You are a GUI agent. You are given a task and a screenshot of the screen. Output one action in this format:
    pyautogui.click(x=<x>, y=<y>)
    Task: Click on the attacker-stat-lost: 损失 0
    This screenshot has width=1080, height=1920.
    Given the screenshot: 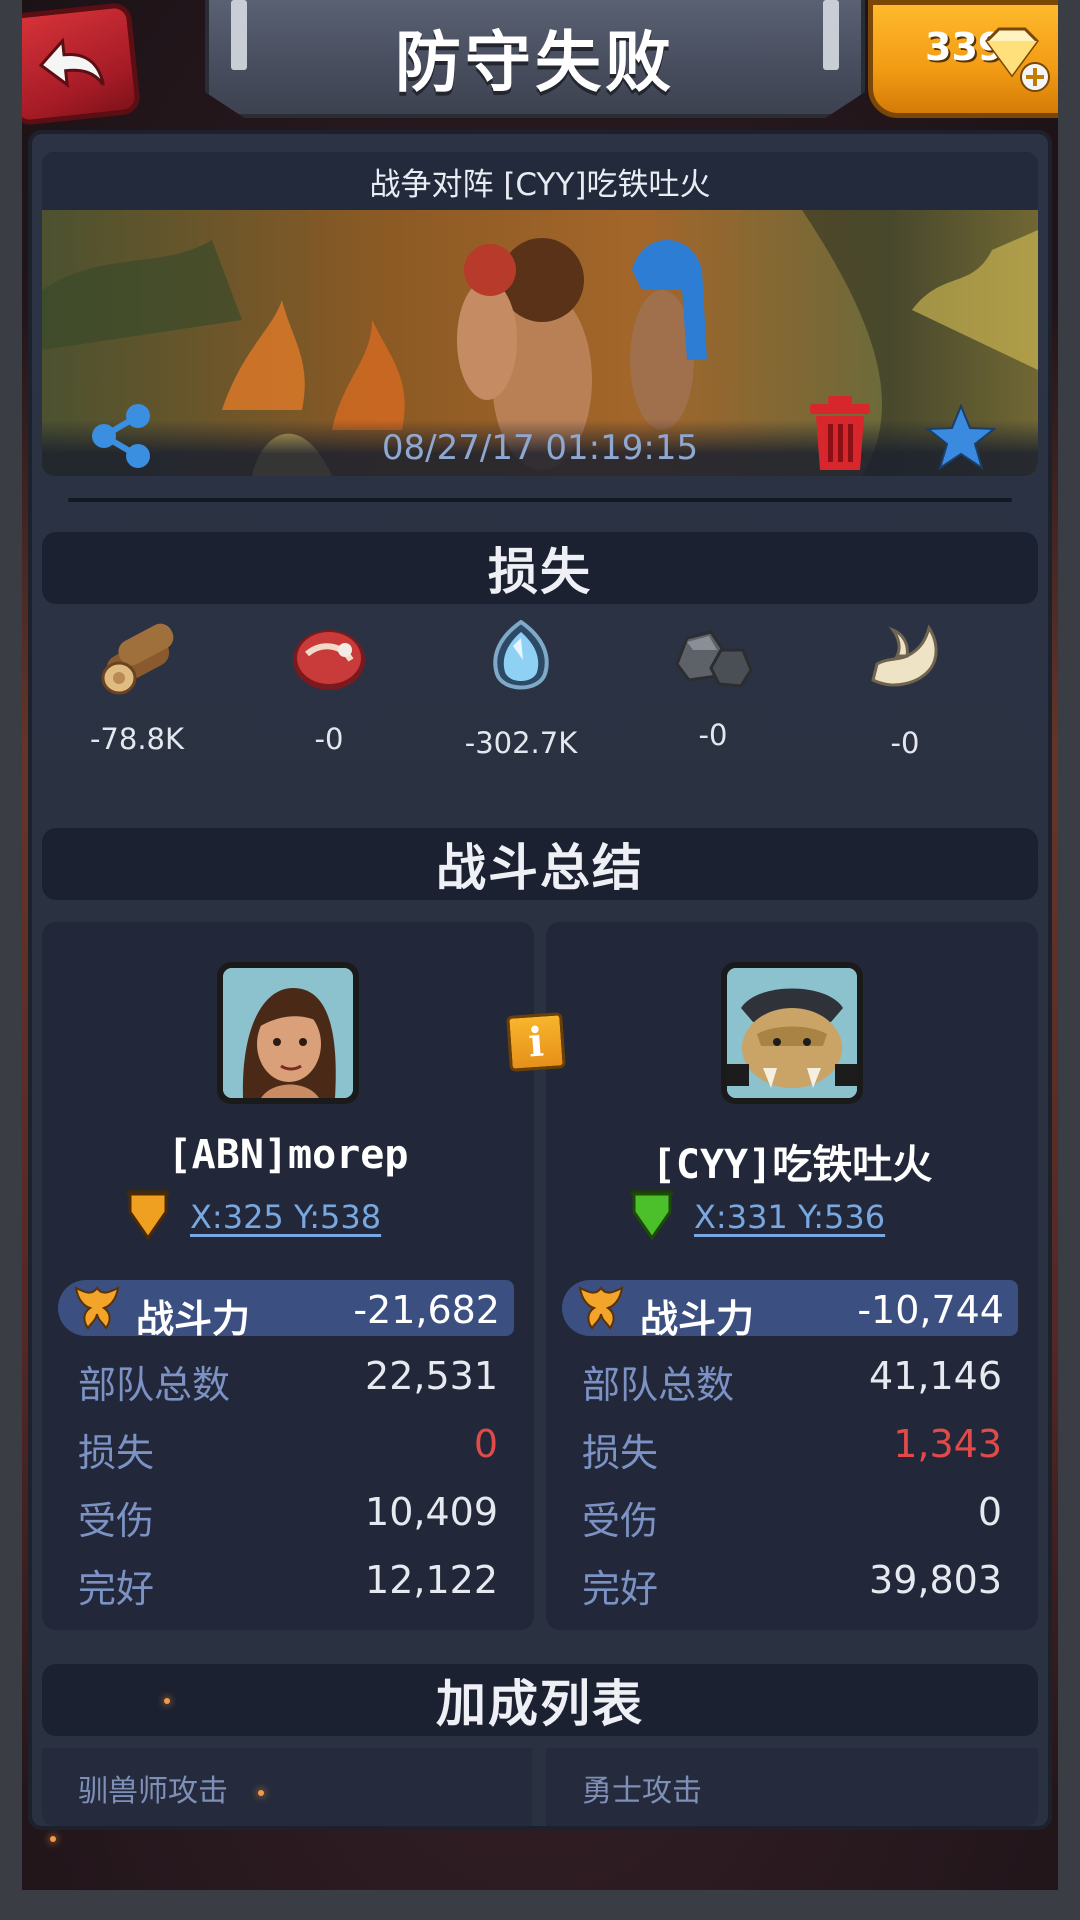 What is the action you would take?
    pyautogui.click(x=288, y=1448)
    